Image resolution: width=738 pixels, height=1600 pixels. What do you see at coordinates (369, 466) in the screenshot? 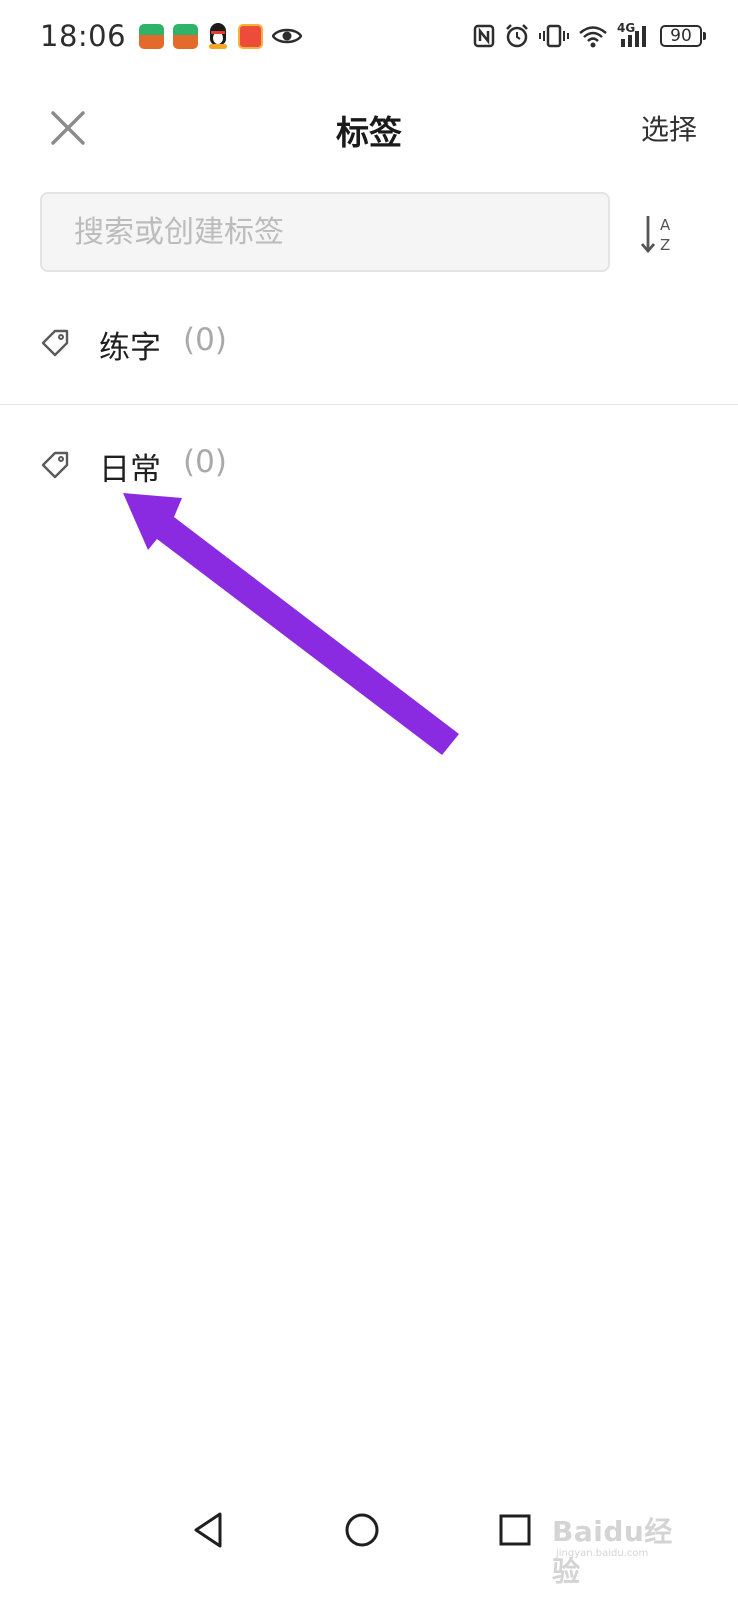
I see `tag-row: 日常 (0)` at bounding box center [369, 466].